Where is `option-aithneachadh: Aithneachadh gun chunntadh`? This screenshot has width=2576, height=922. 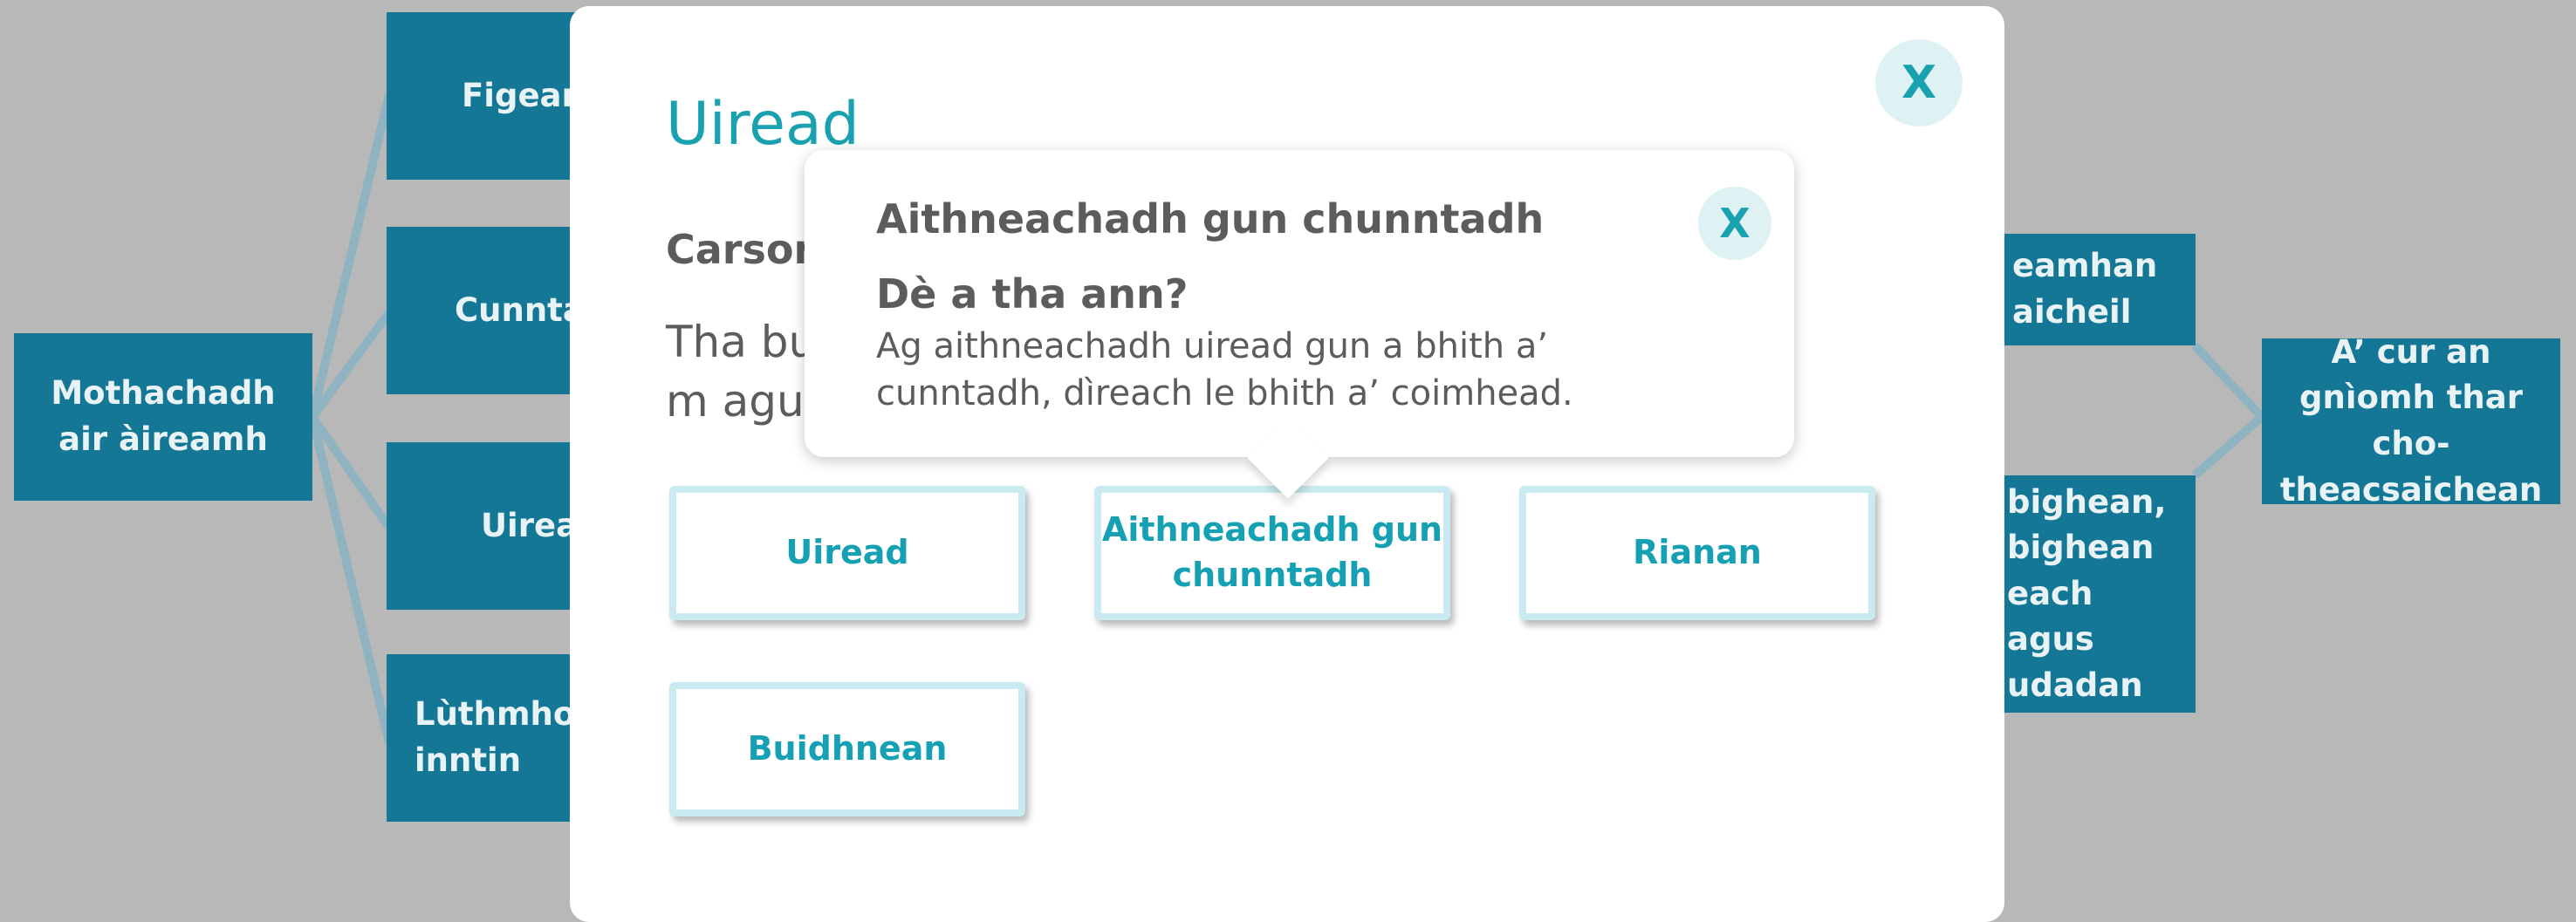 option-aithneachadh: Aithneachadh gun chunntadh is located at coordinates (1272, 553).